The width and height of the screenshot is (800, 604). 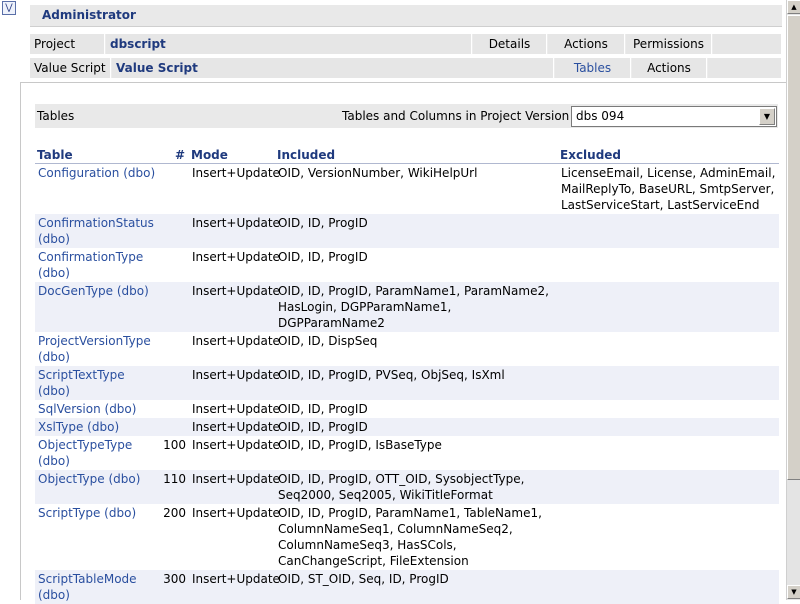 I want to click on cell-table: ScriptTextType (dbo), so click(x=97, y=382).